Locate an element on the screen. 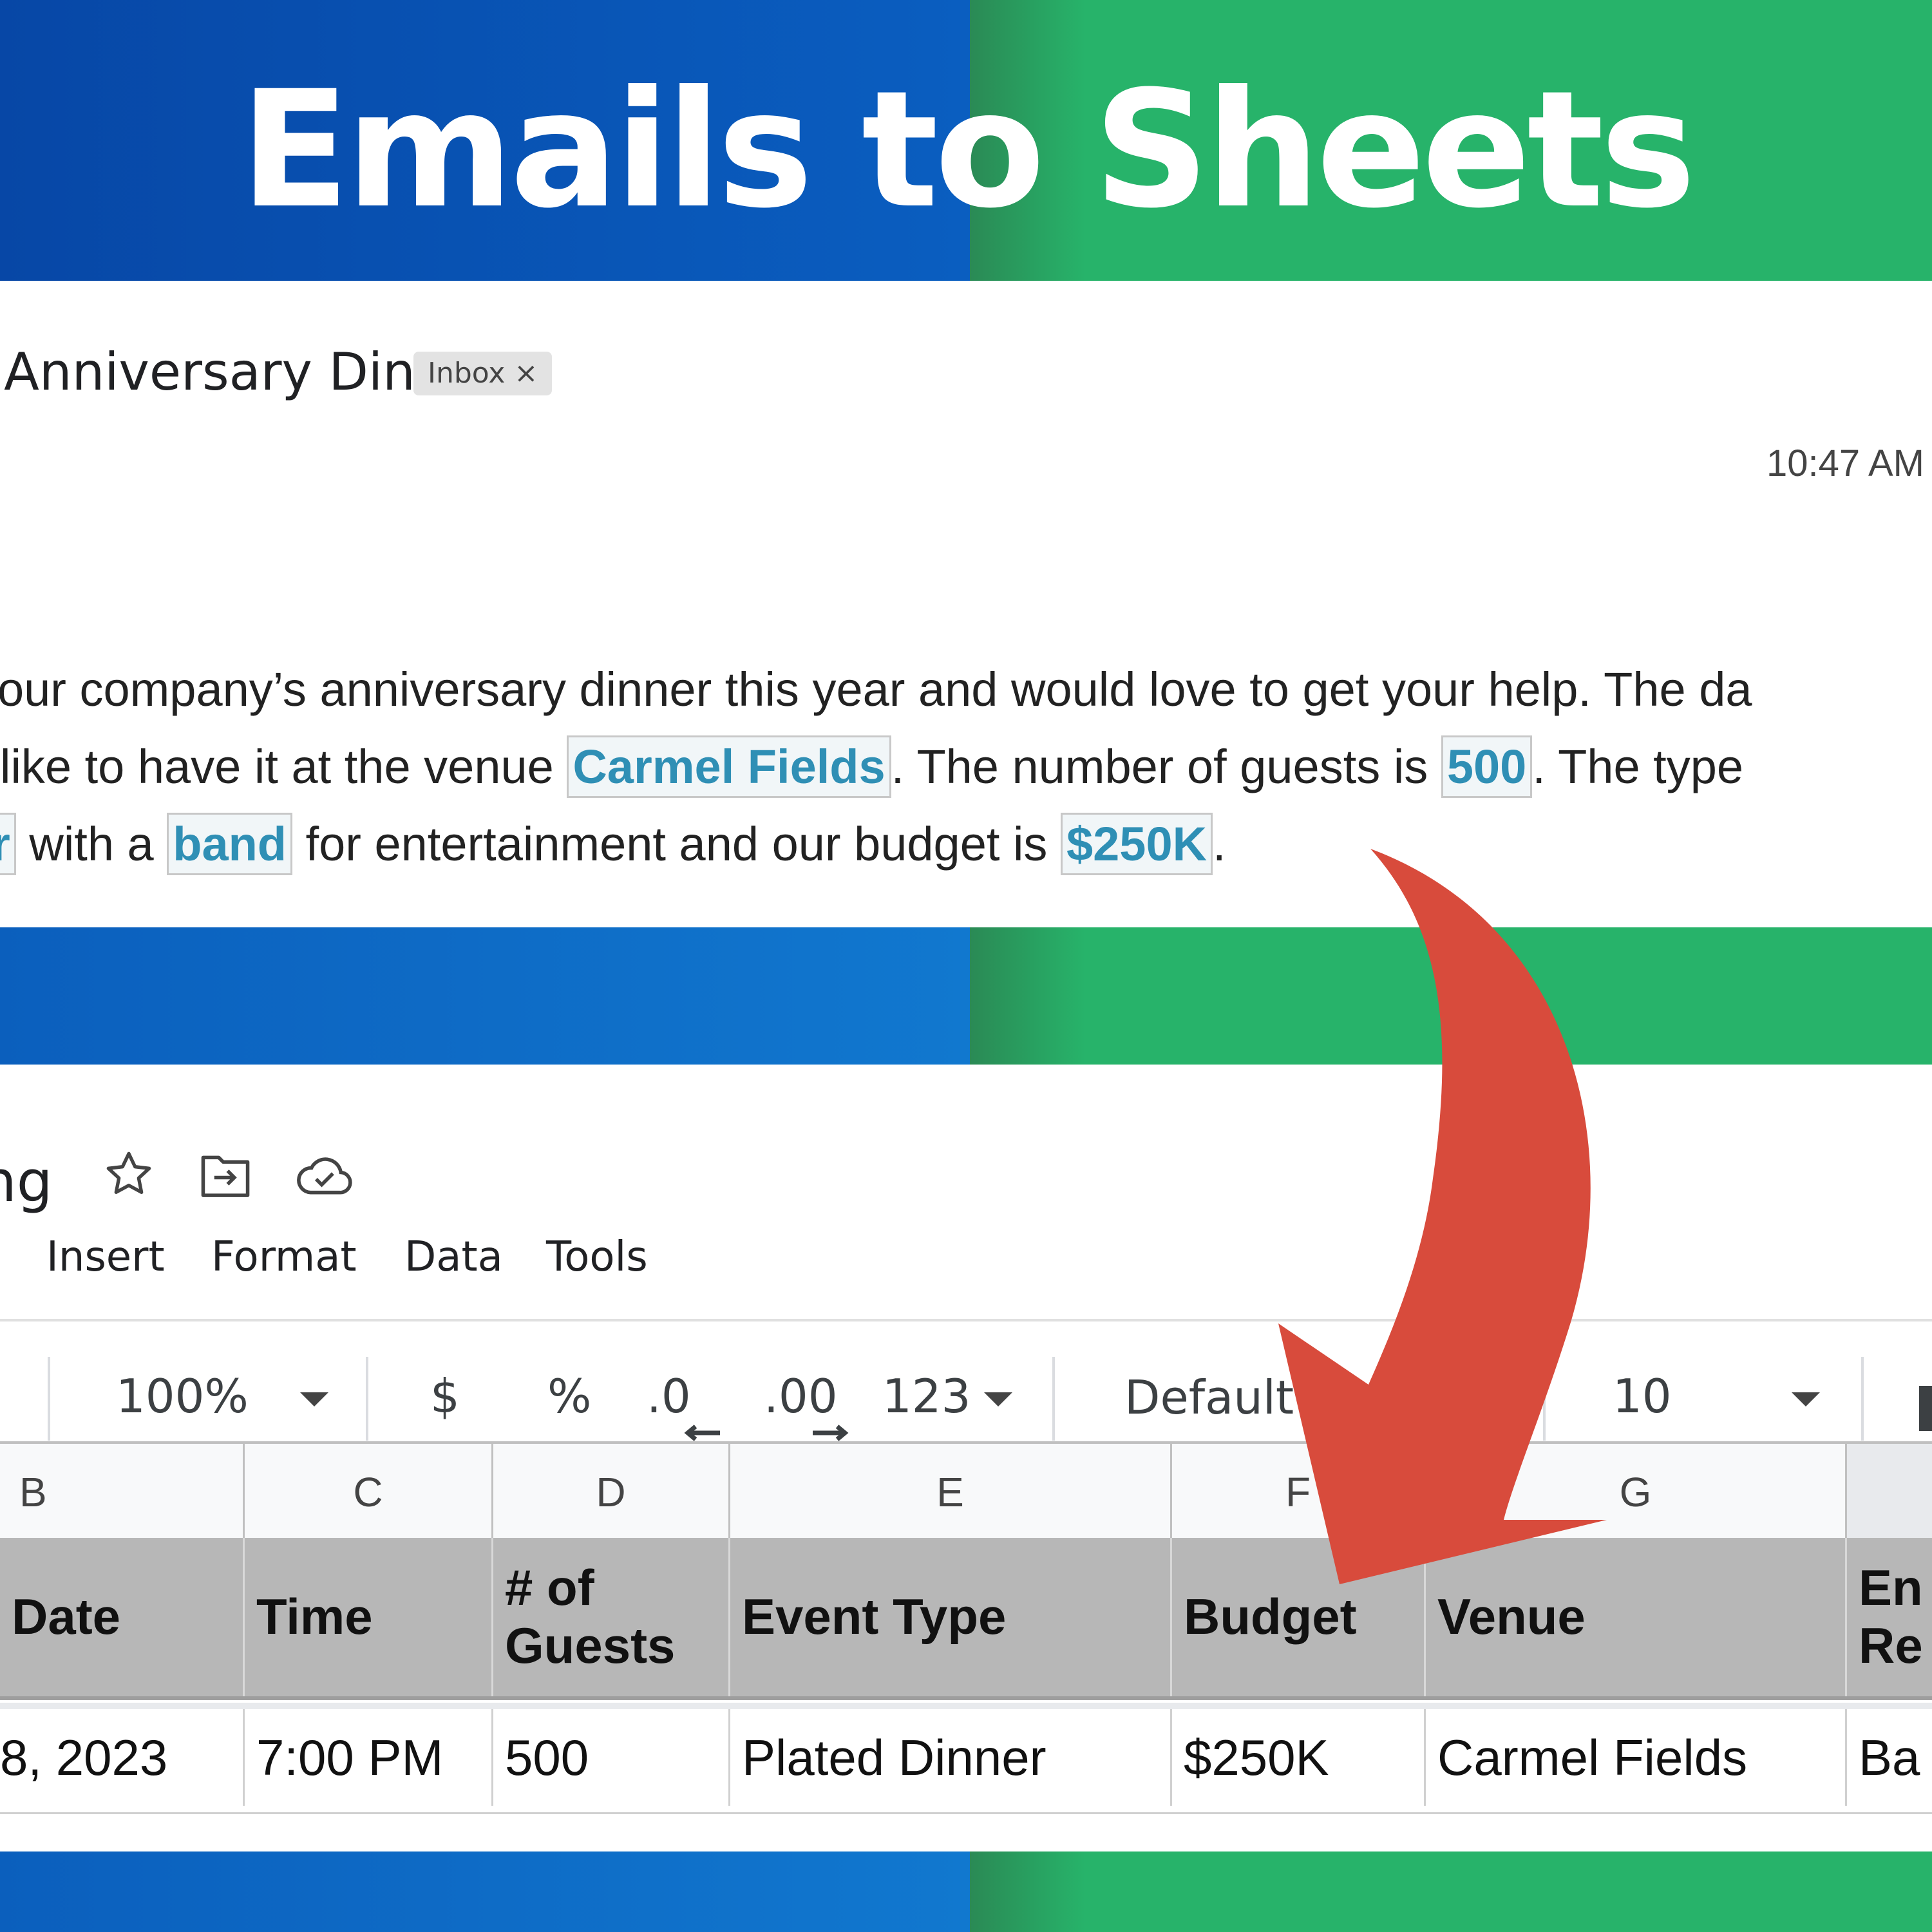 The height and width of the screenshot is (1932, 1932). data-cell: 7:00 PM is located at coordinates (369, 1758).